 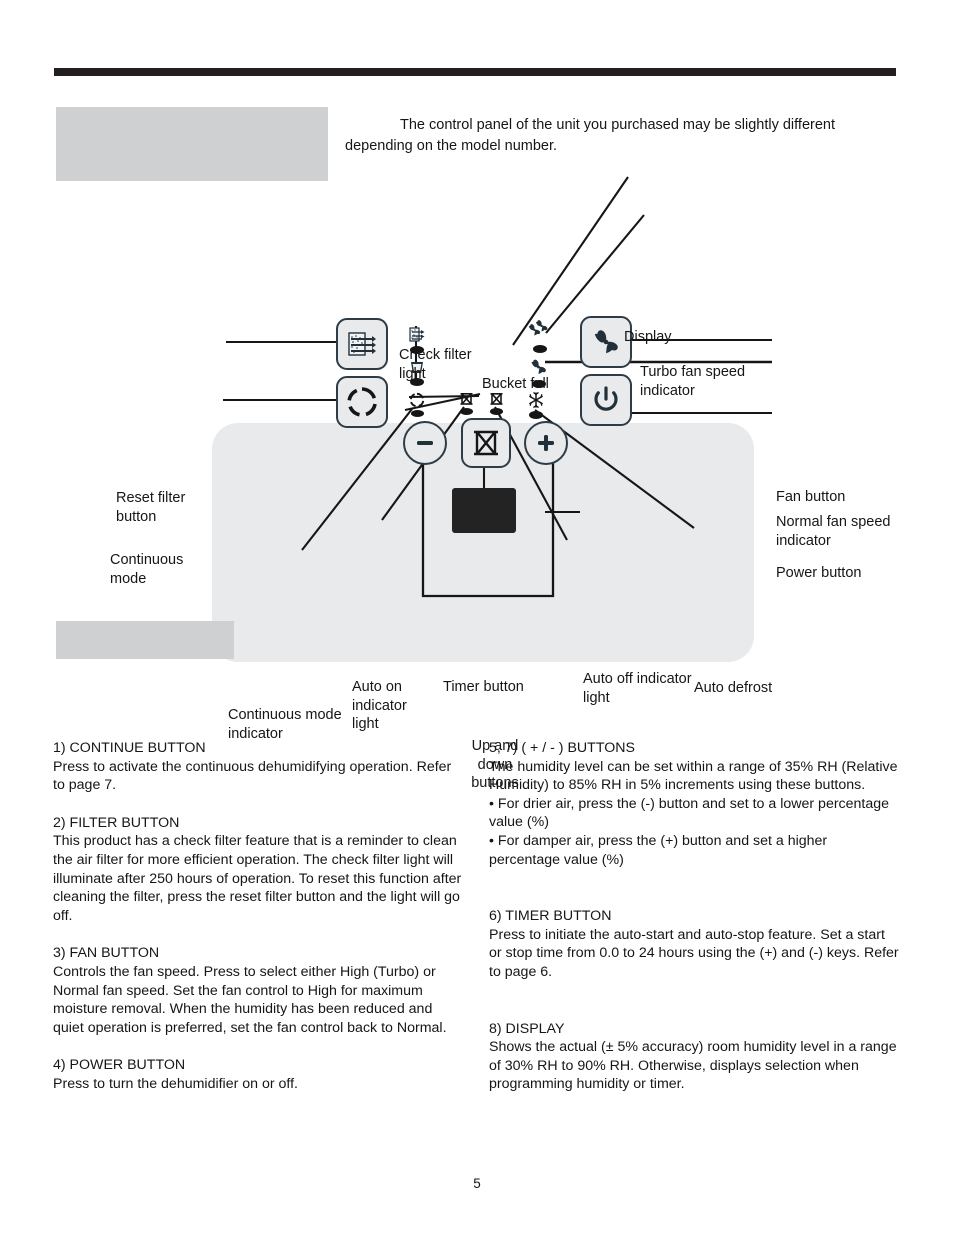 What do you see at coordinates (538, 366) in the screenshot?
I see `single-fan-icon` at bounding box center [538, 366].